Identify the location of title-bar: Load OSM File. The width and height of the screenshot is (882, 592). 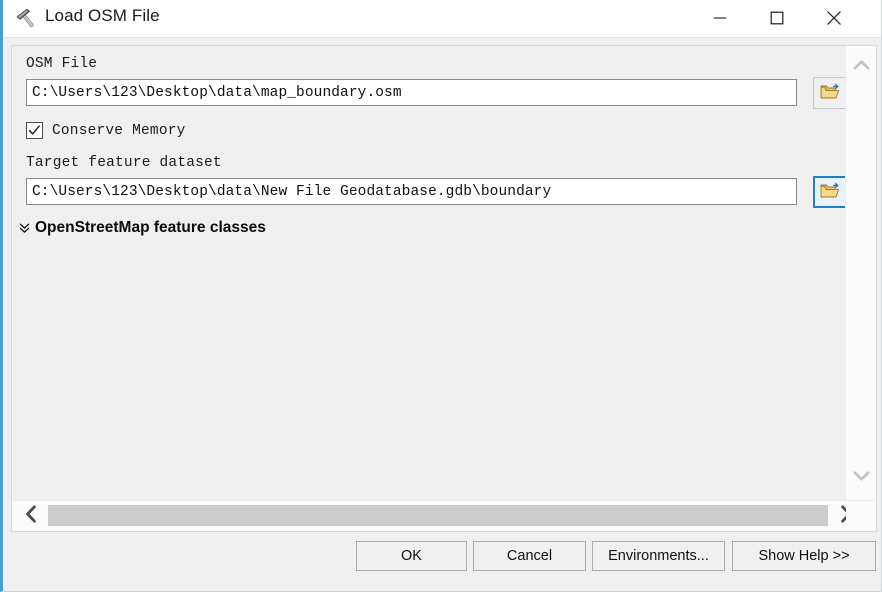
(442, 19).